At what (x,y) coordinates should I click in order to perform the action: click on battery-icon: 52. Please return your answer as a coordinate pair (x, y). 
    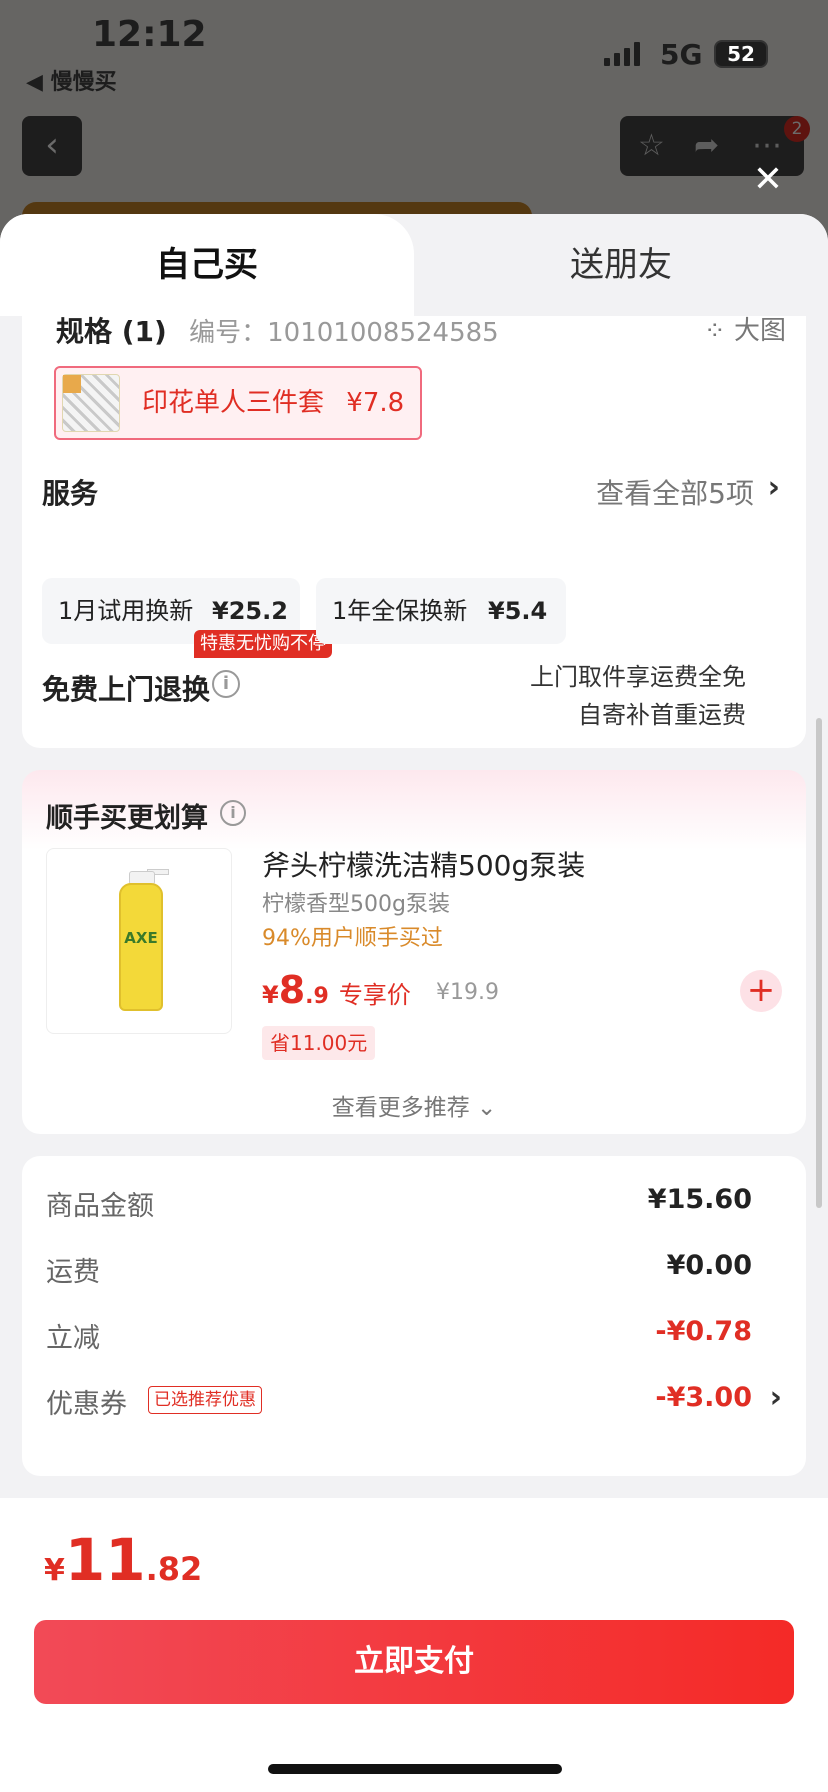
    Looking at the image, I should click on (741, 54).